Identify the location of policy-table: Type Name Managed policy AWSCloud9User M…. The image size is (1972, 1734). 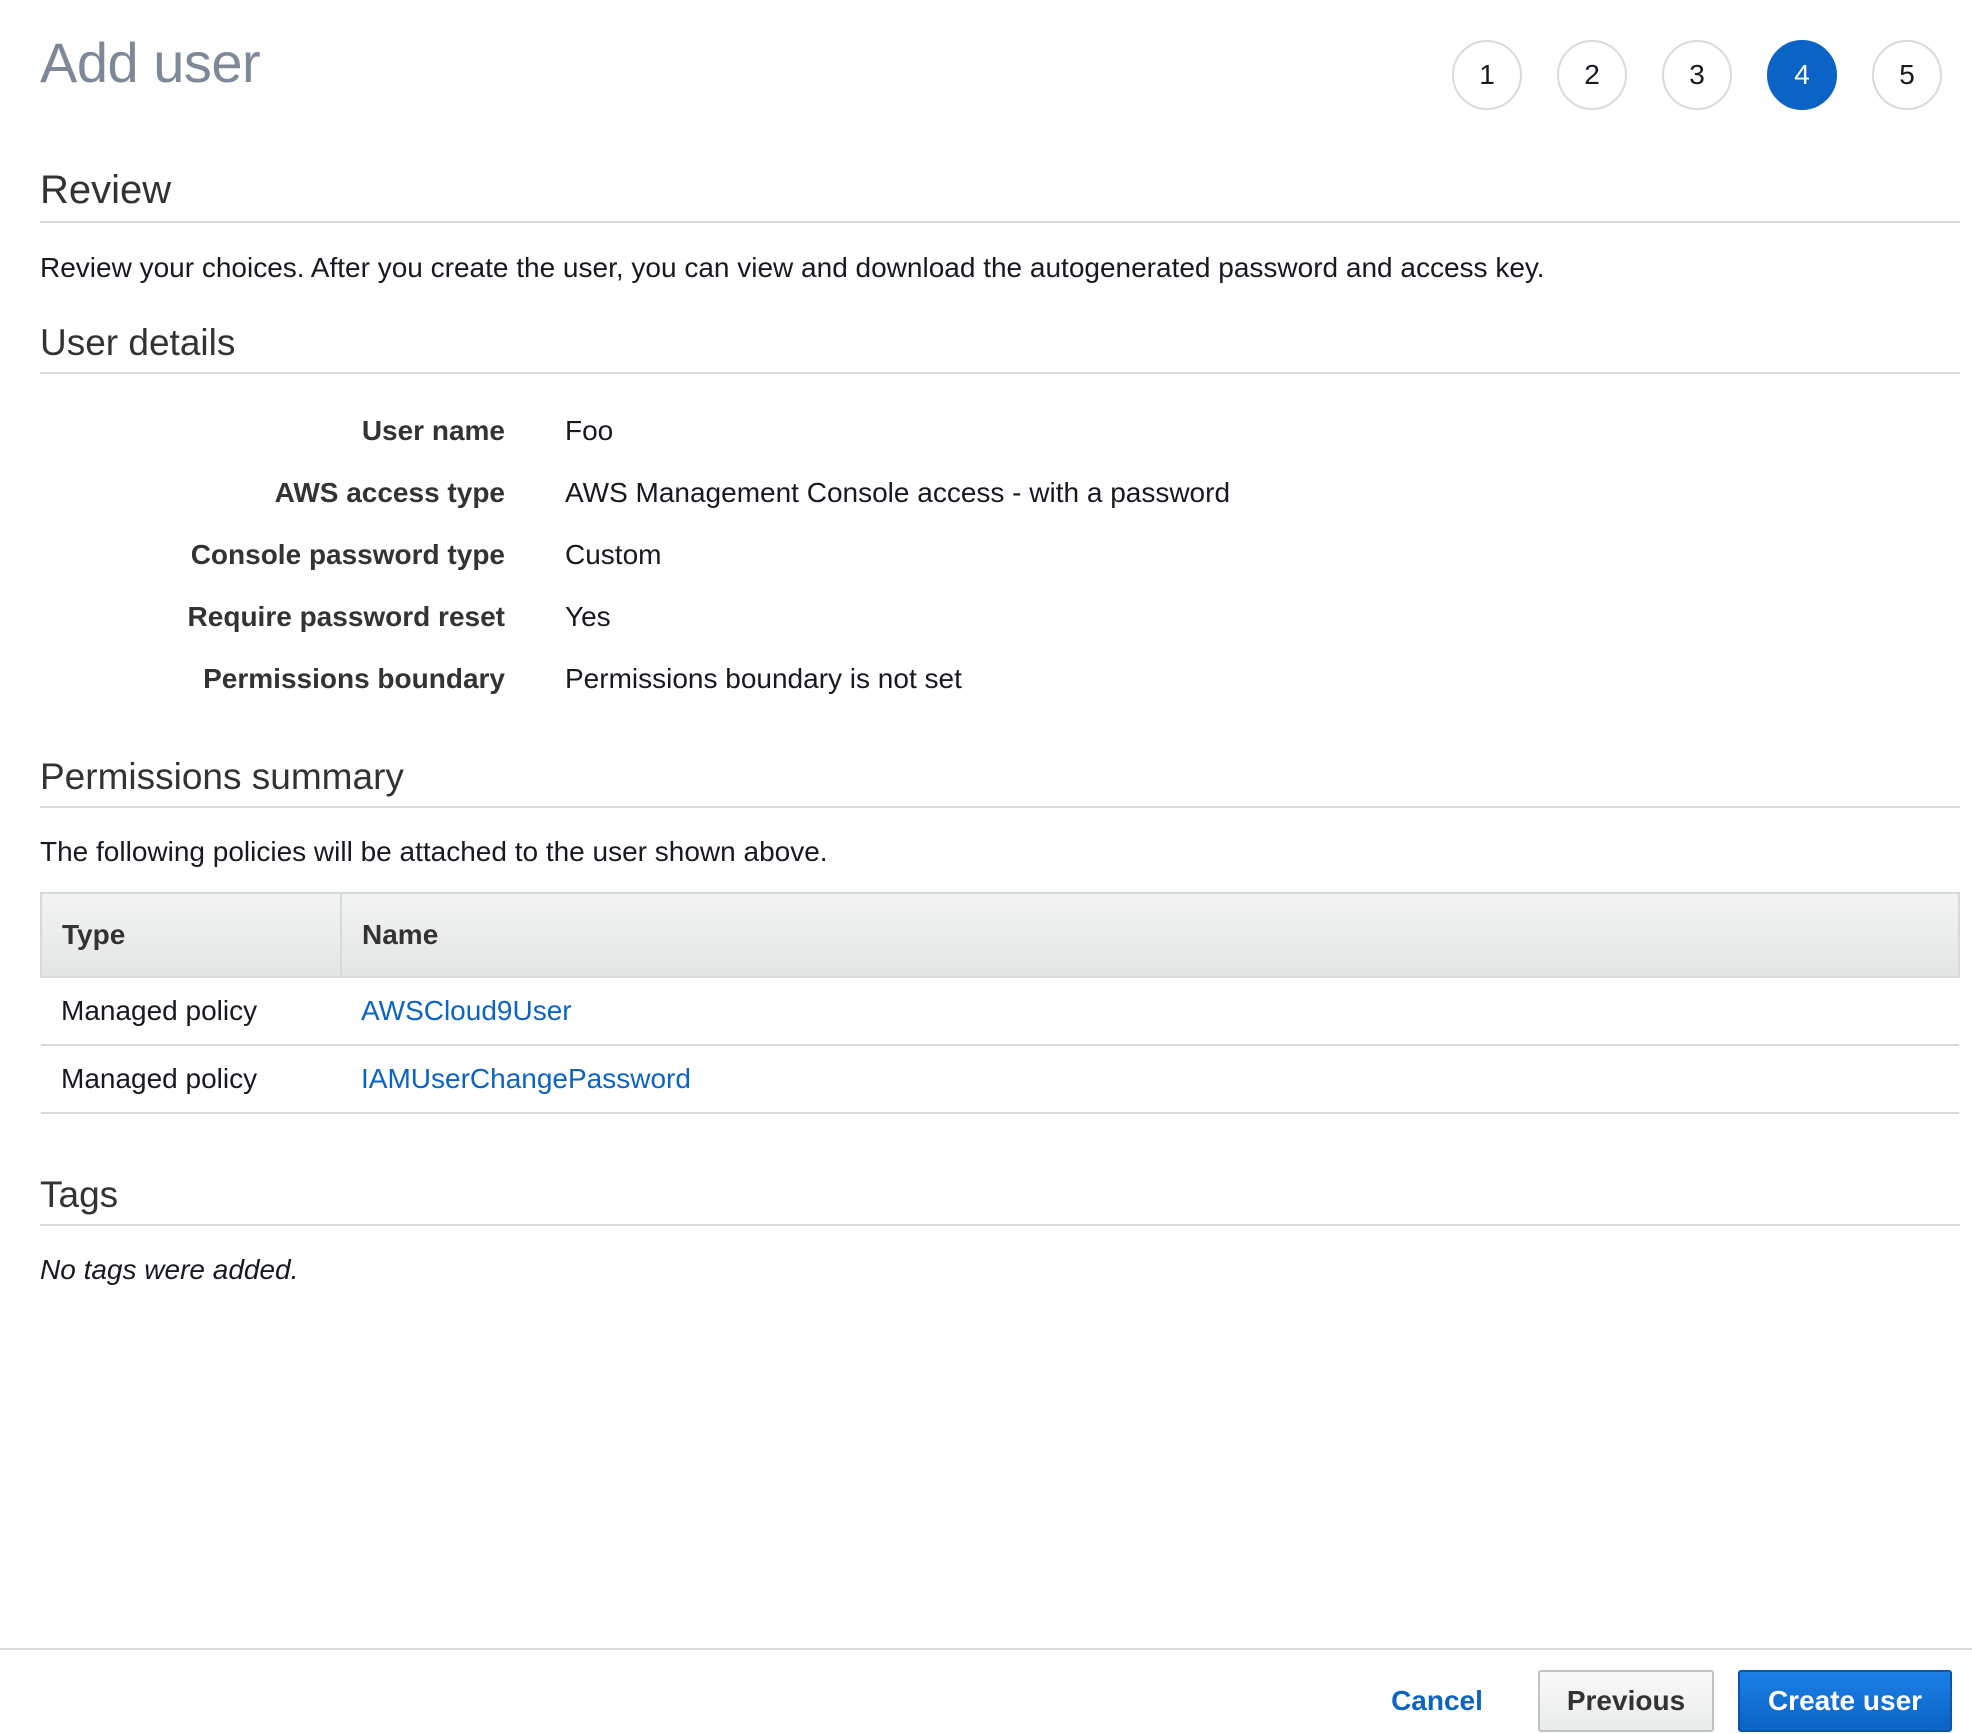
(1000, 1003).